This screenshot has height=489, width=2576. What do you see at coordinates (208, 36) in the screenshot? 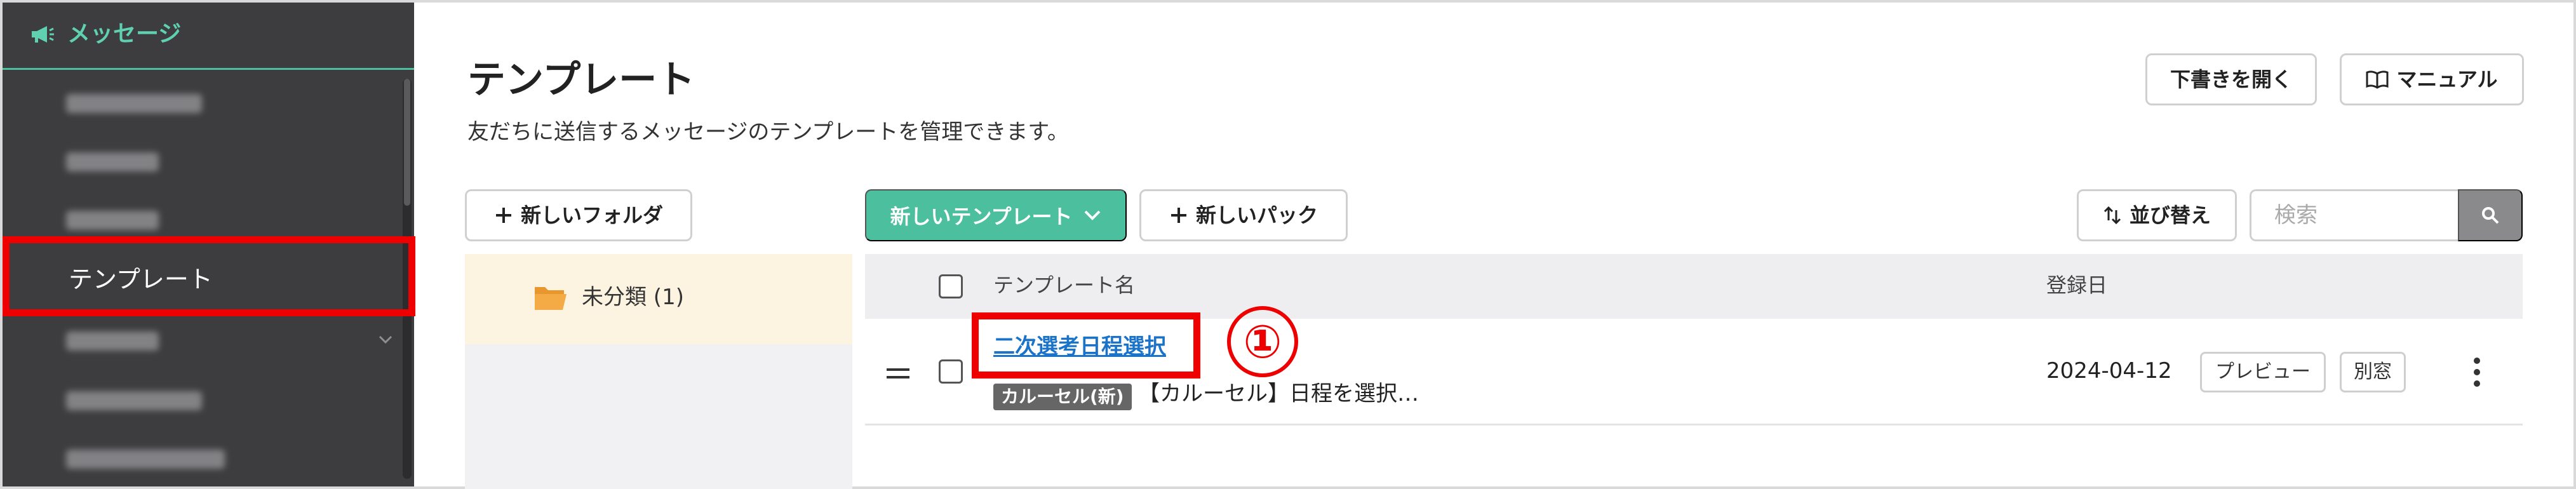
I see `sidebar-section-messages: メッセージ` at bounding box center [208, 36].